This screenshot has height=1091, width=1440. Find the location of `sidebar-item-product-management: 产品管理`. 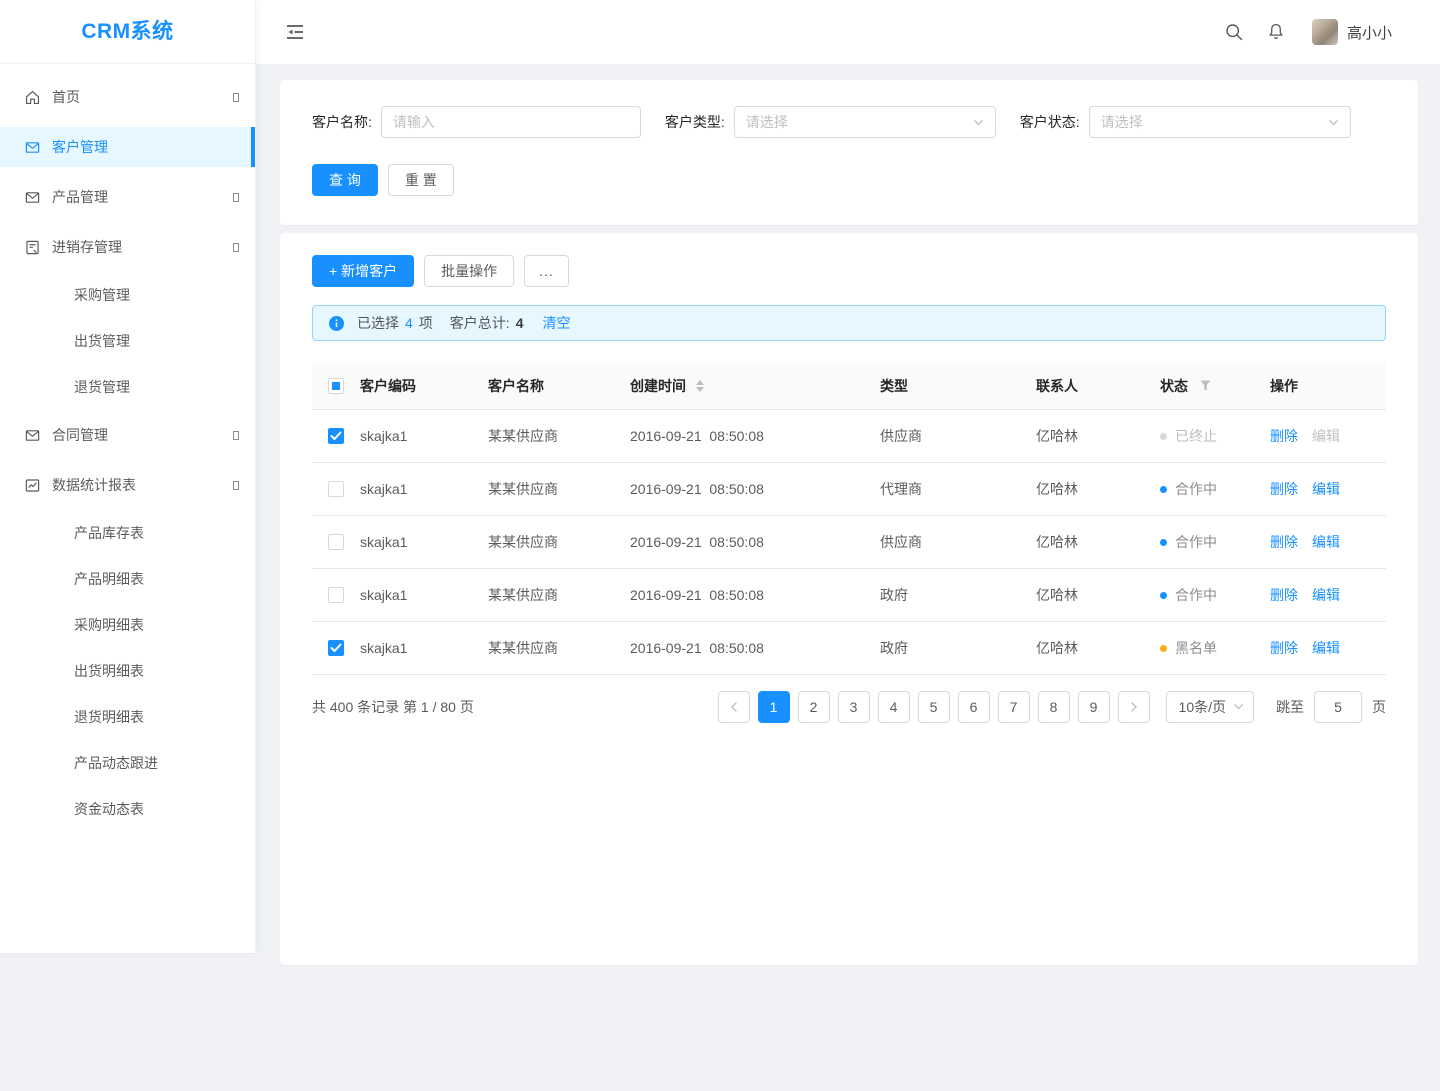

sidebar-item-product-management: 产品管理 is located at coordinates (127, 197).